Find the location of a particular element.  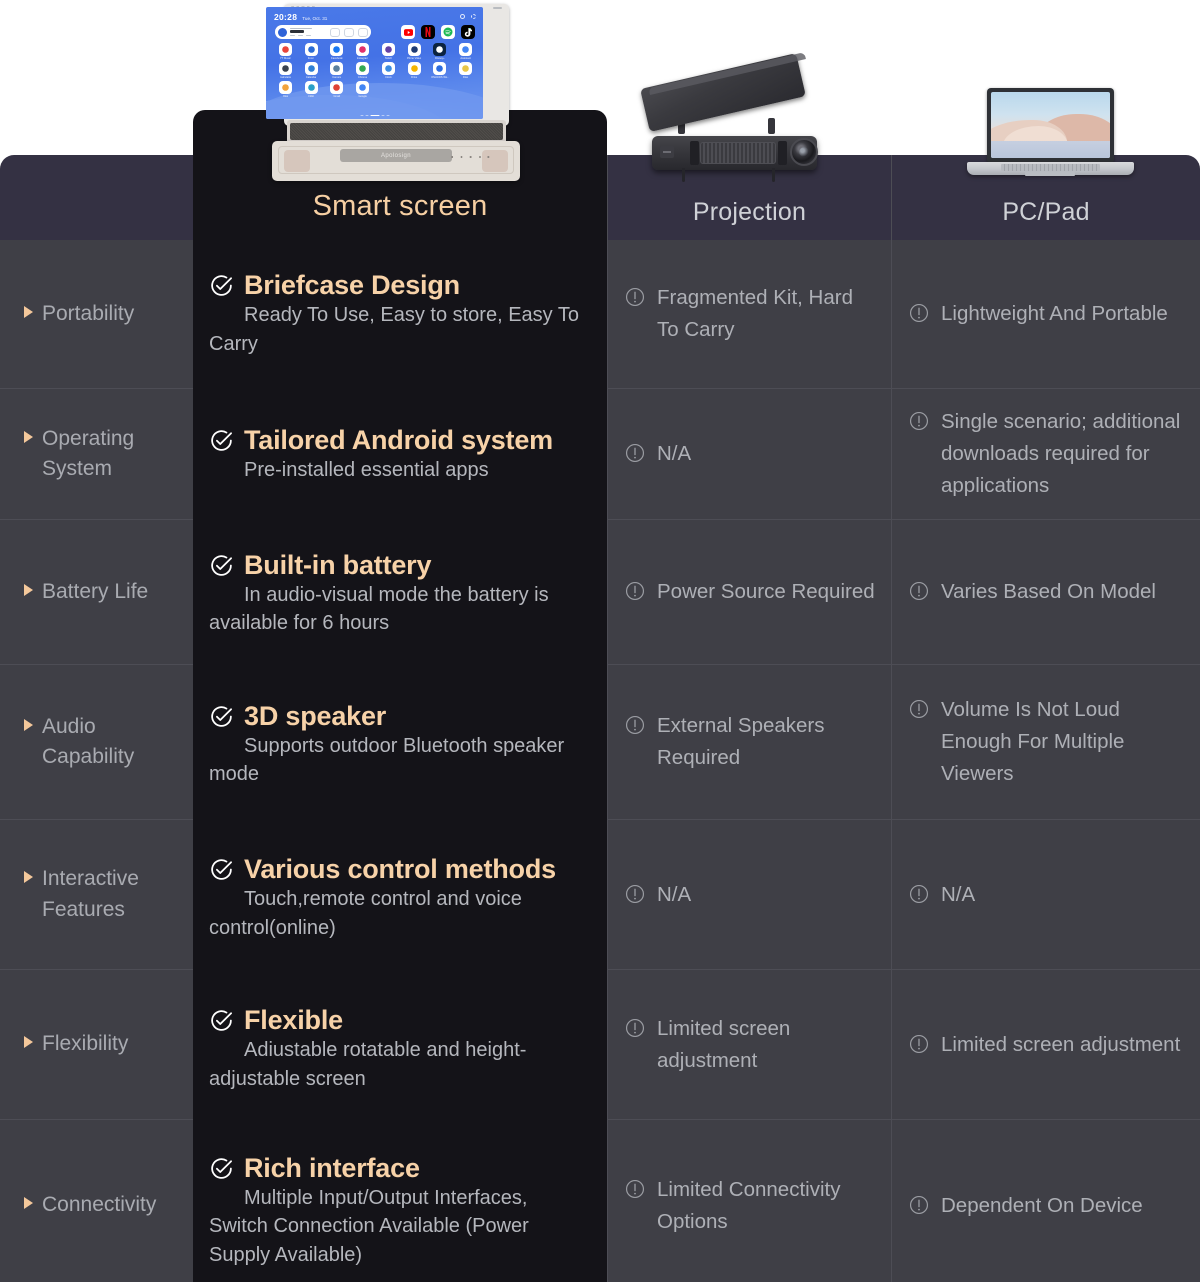

pcpad-cell: Varies Based On Model is located at coordinates (1045, 592).